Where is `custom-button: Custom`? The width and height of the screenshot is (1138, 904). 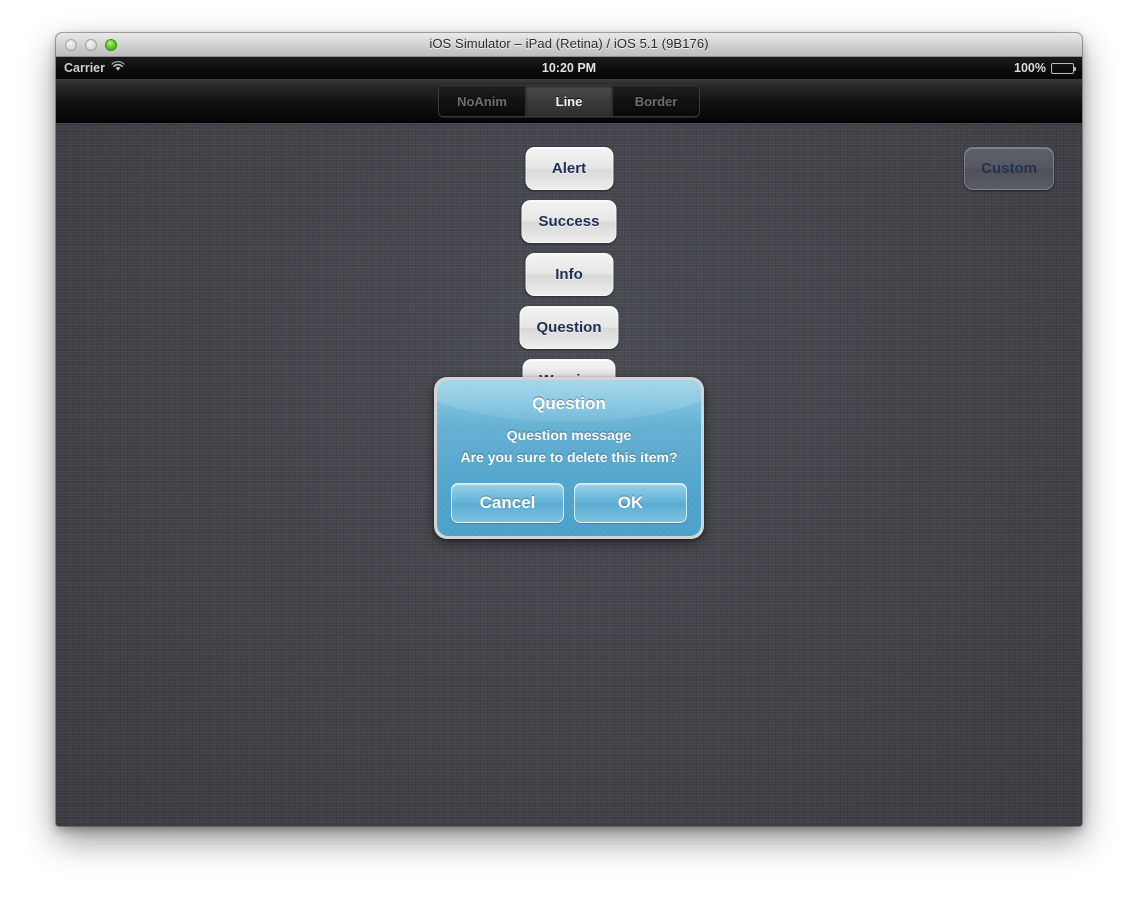 custom-button: Custom is located at coordinates (1009, 168).